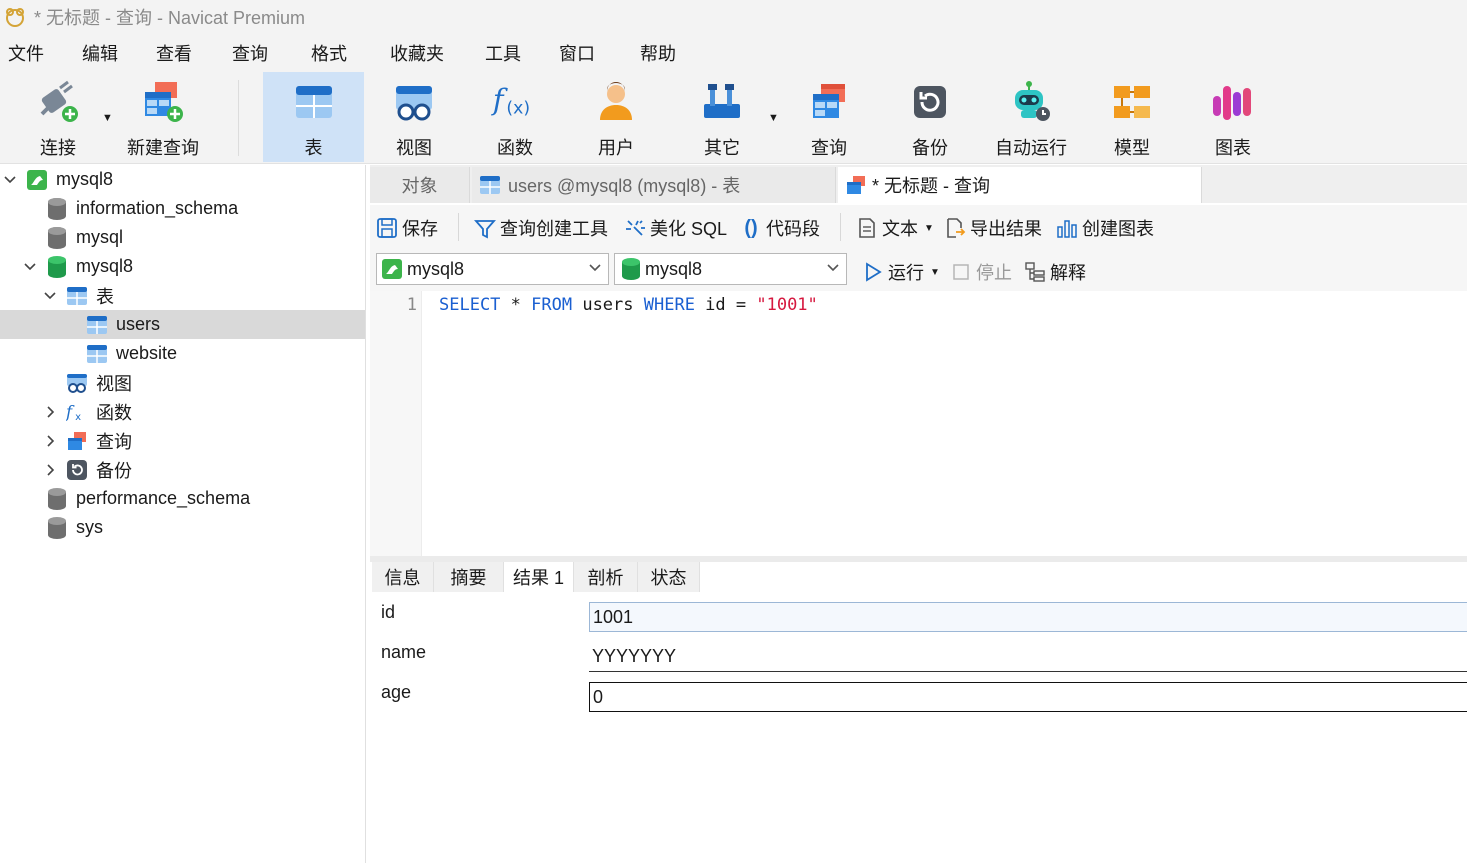 The width and height of the screenshot is (1467, 863). Describe the element at coordinates (407, 228) in the screenshot. I see `save-button: 保存` at that location.